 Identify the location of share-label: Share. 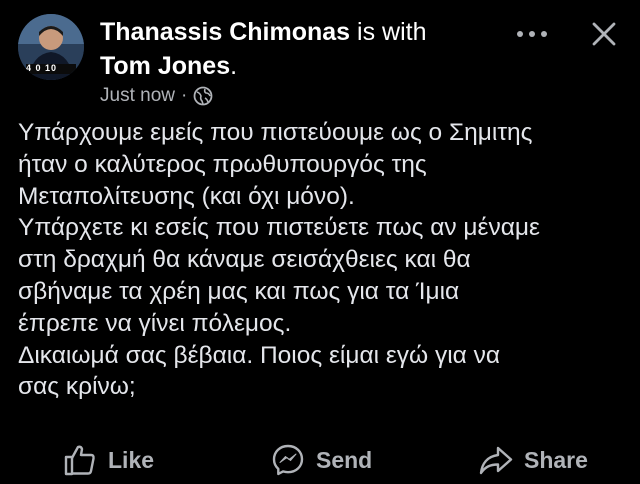
(556, 459).